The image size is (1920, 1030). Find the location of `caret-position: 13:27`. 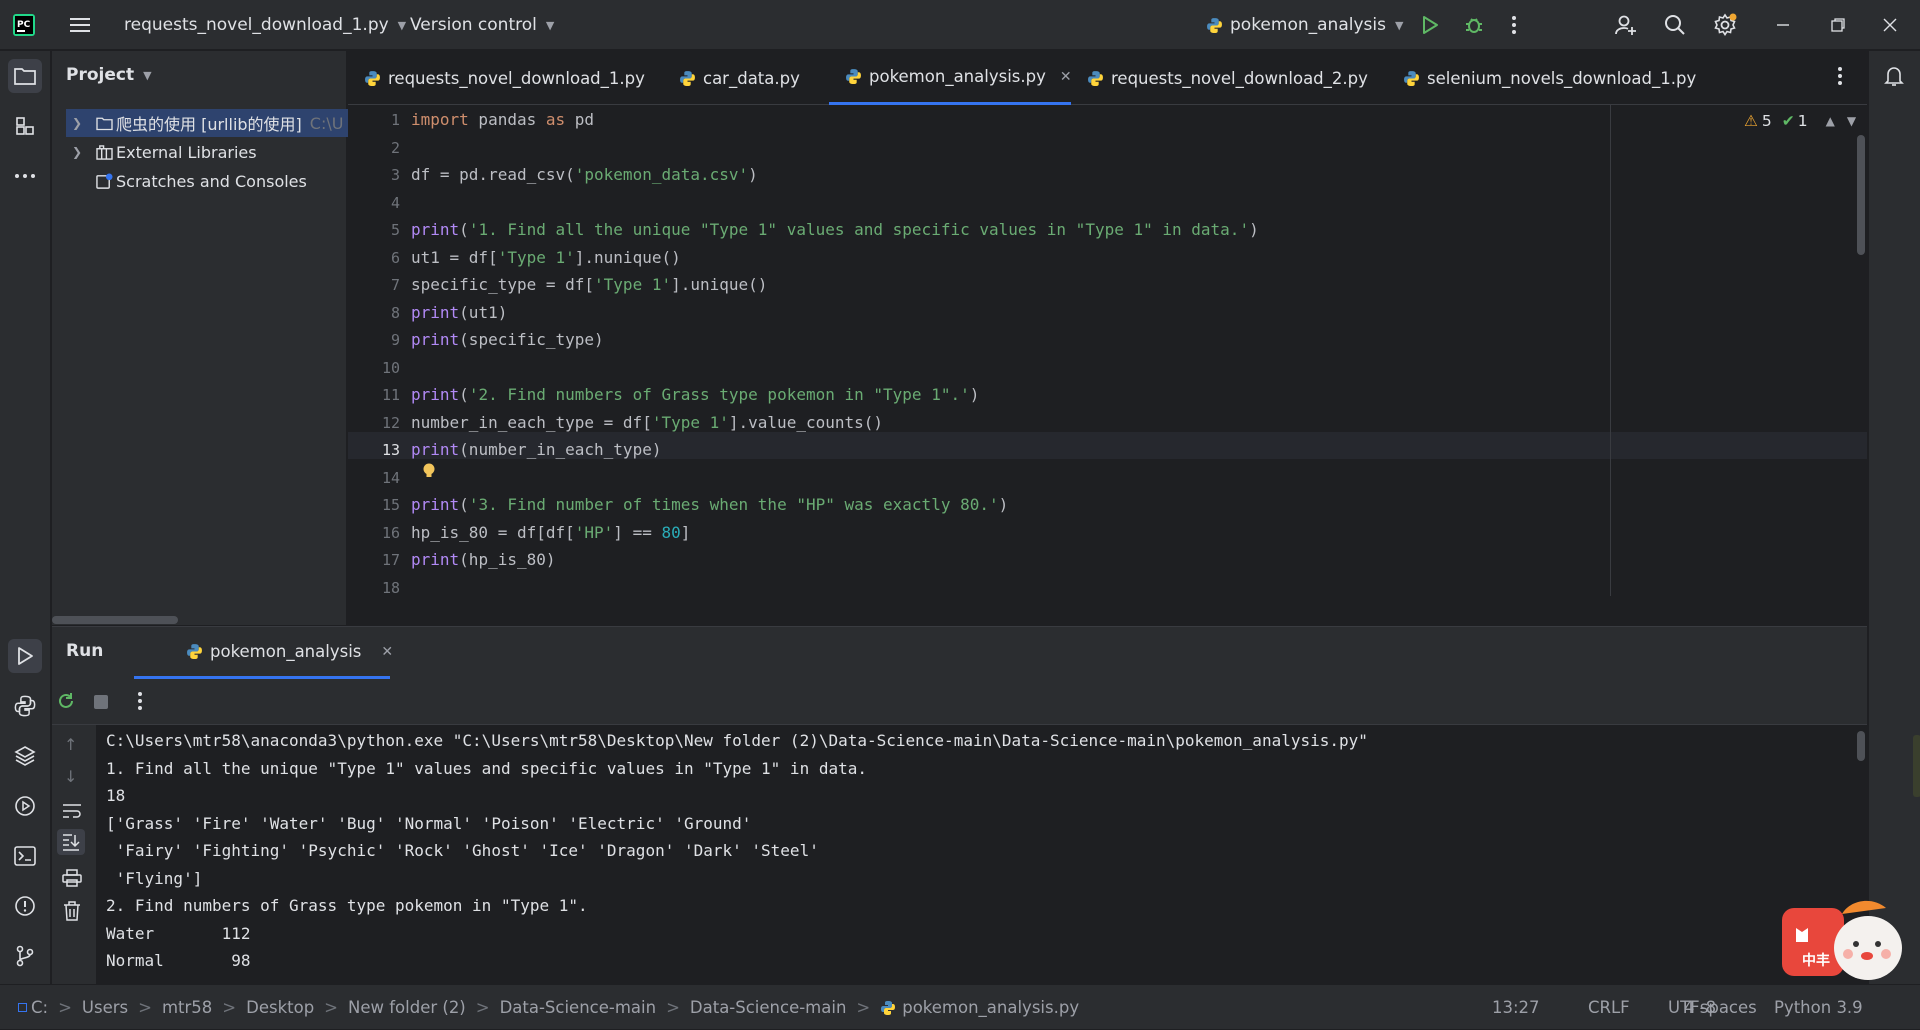

caret-position: 13:27 is located at coordinates (1516, 1007).